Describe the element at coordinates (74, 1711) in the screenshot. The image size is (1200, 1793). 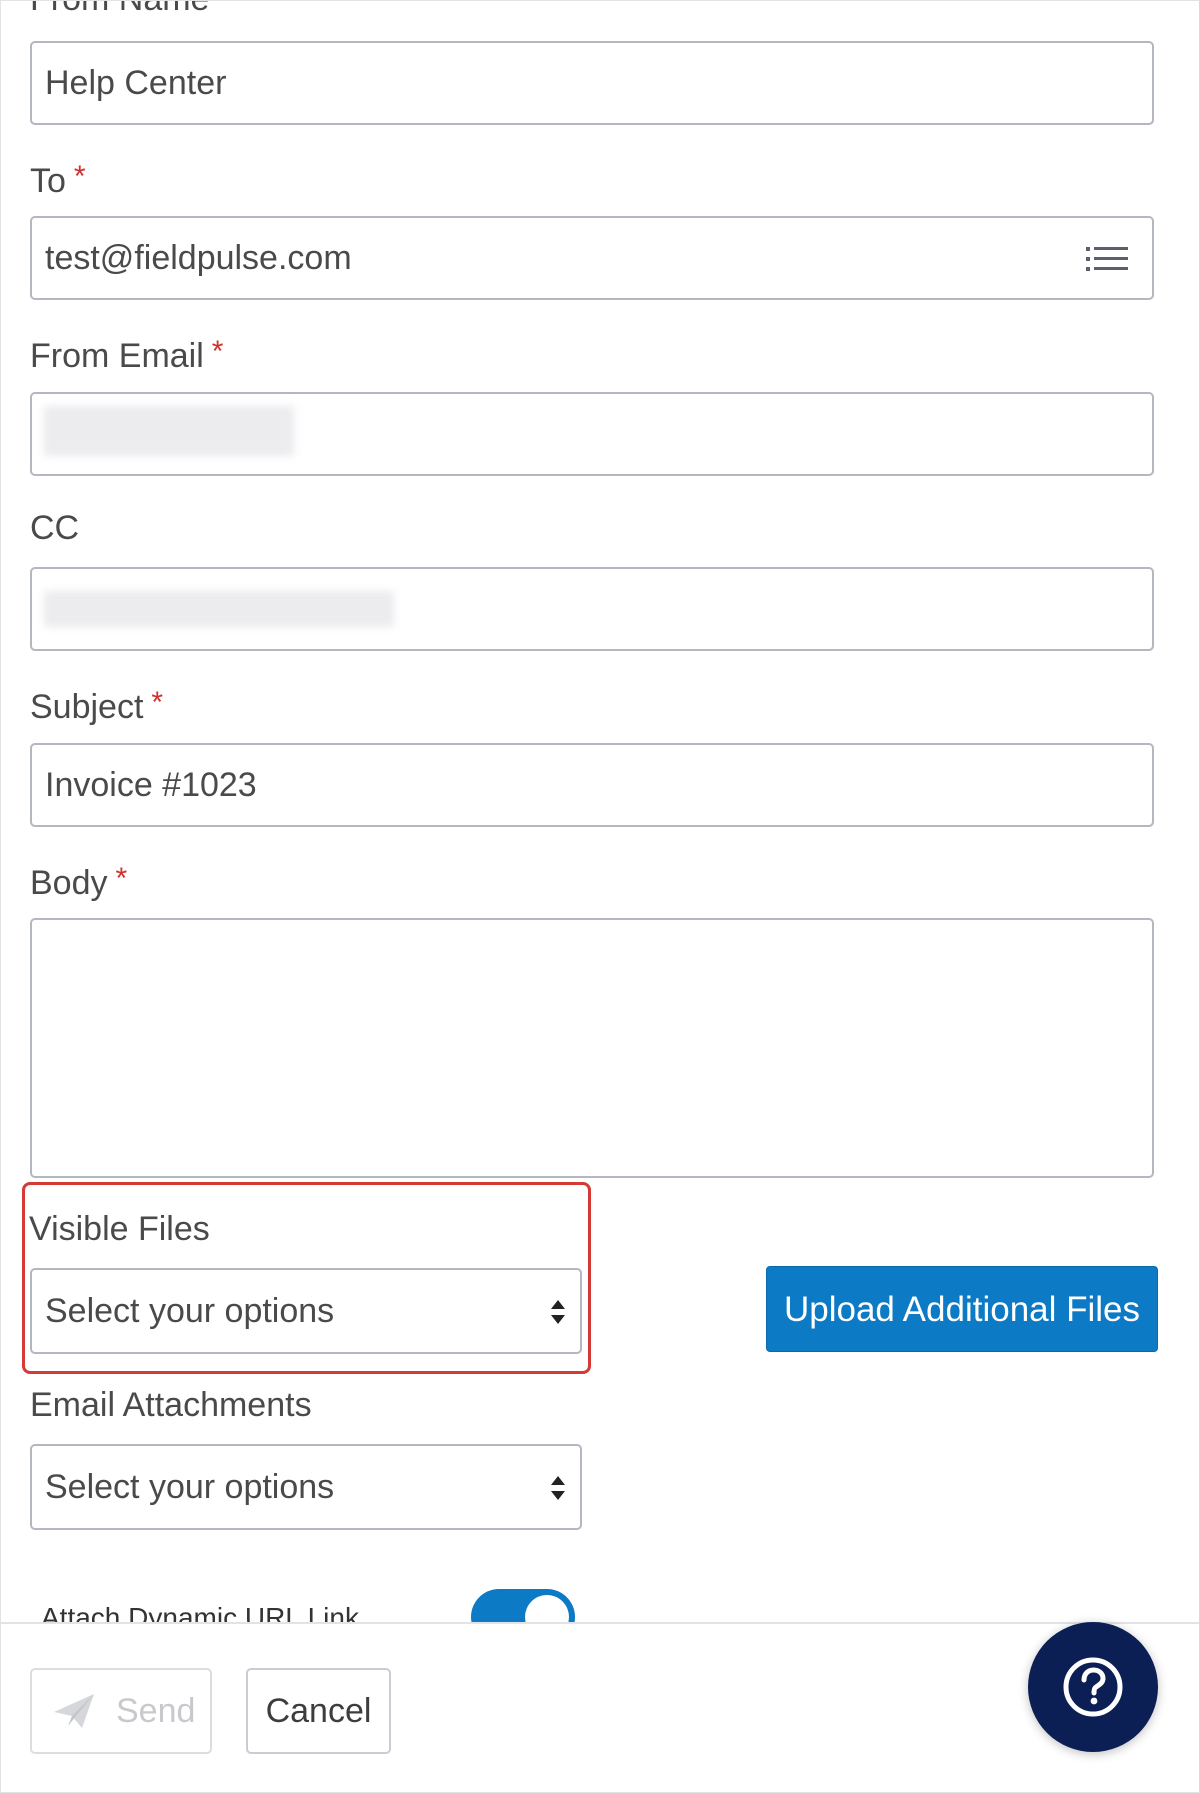
I see `paper-plane-icon` at that location.